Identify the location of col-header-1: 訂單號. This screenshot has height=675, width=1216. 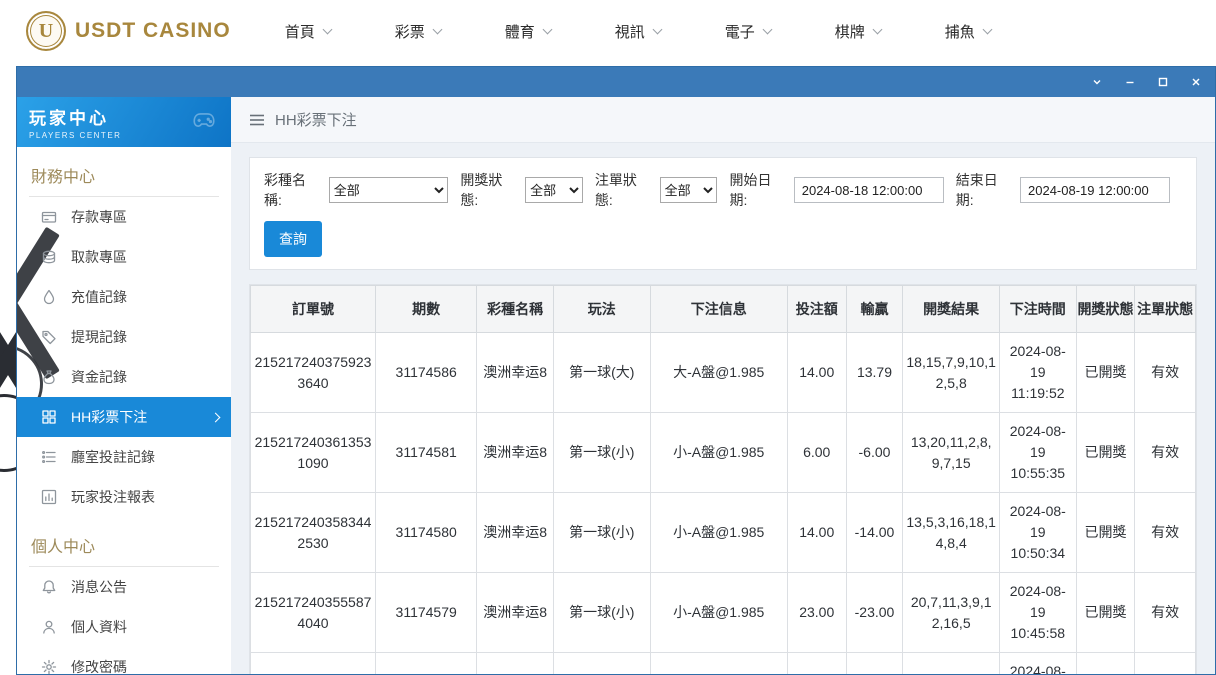
(313, 309).